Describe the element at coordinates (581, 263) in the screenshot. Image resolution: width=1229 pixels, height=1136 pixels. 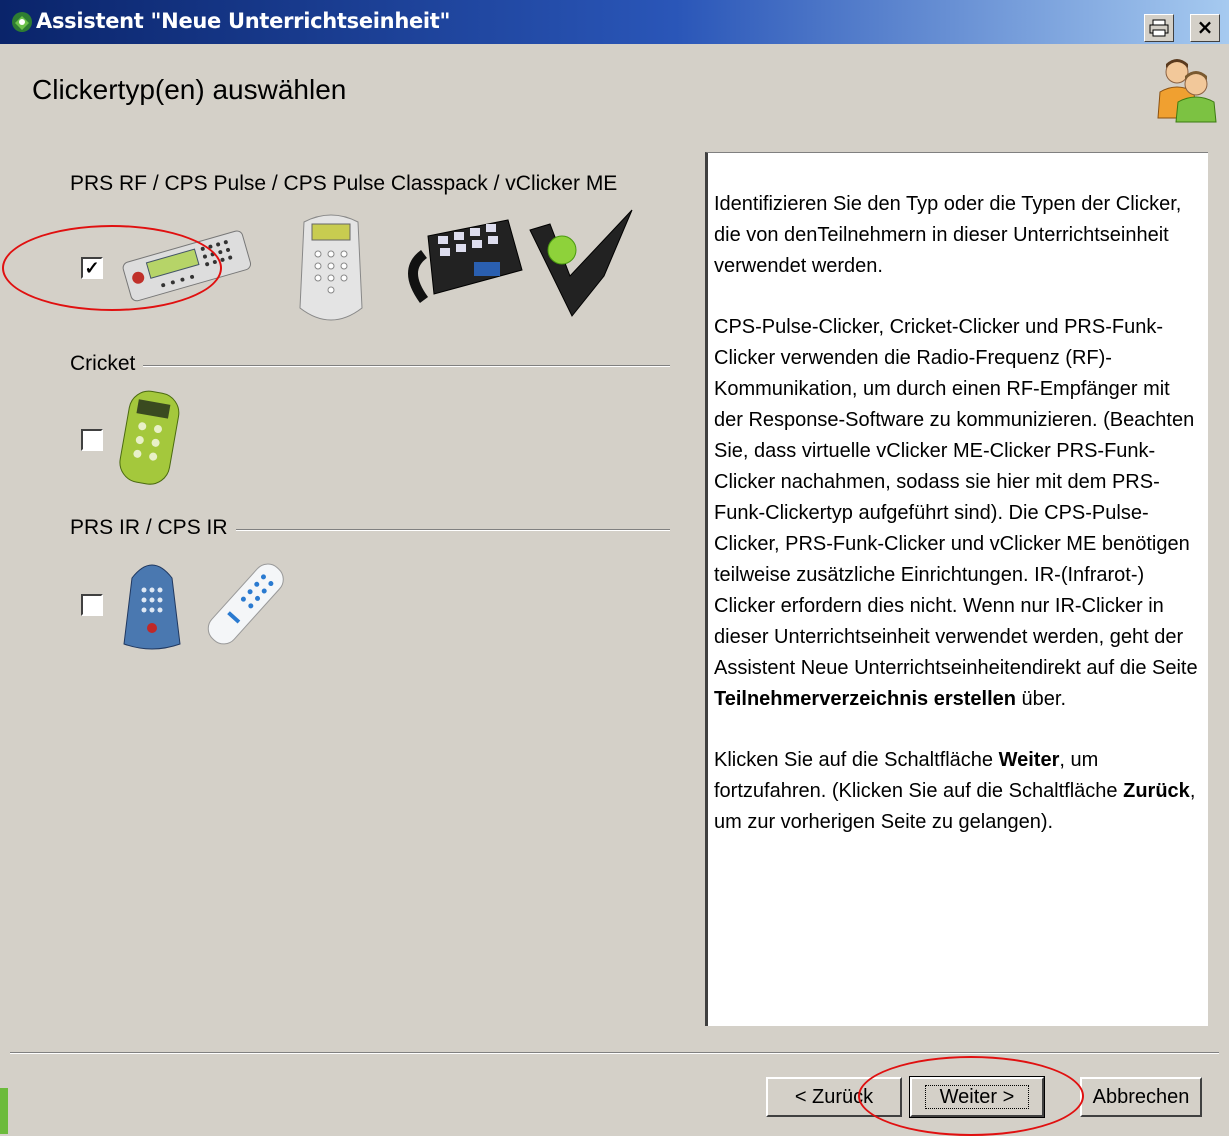
I see `vclicker-checkmark-icon` at that location.